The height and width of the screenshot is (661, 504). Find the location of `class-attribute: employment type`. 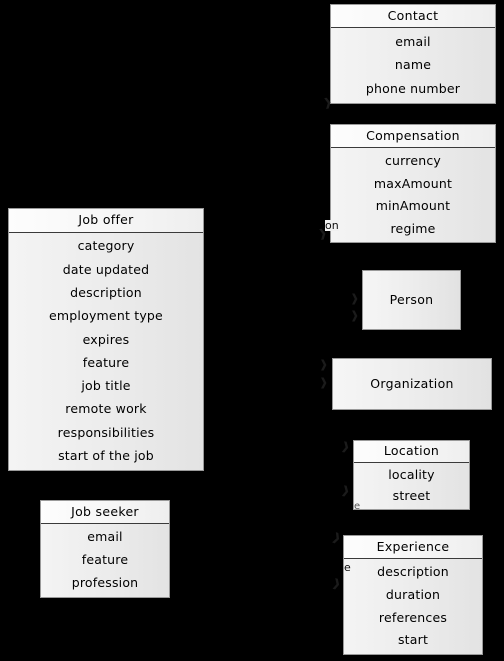

class-attribute: employment type is located at coordinates (106, 316).